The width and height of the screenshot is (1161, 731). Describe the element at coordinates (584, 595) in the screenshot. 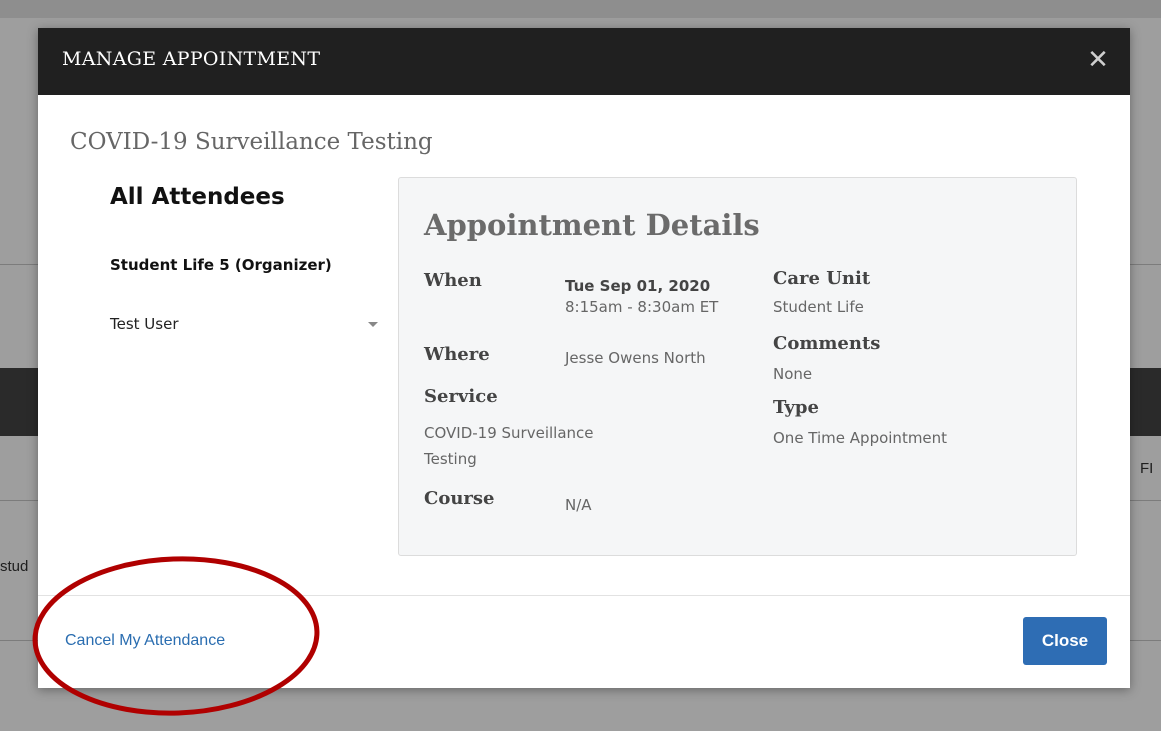

I see `footer-divider` at that location.